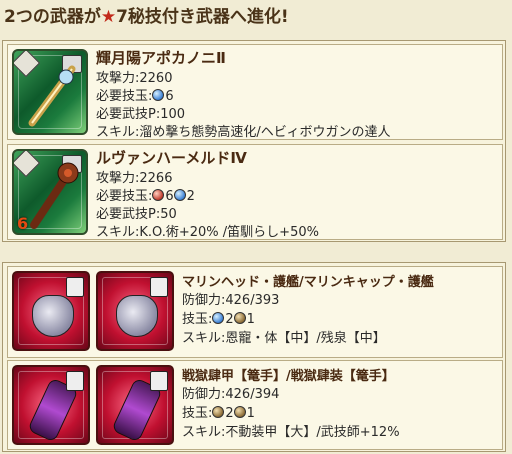  What do you see at coordinates (291, 432) in the screenshot?
I see `armor-skill: スキル:不動装甲【大】/武技師+12%` at bounding box center [291, 432].